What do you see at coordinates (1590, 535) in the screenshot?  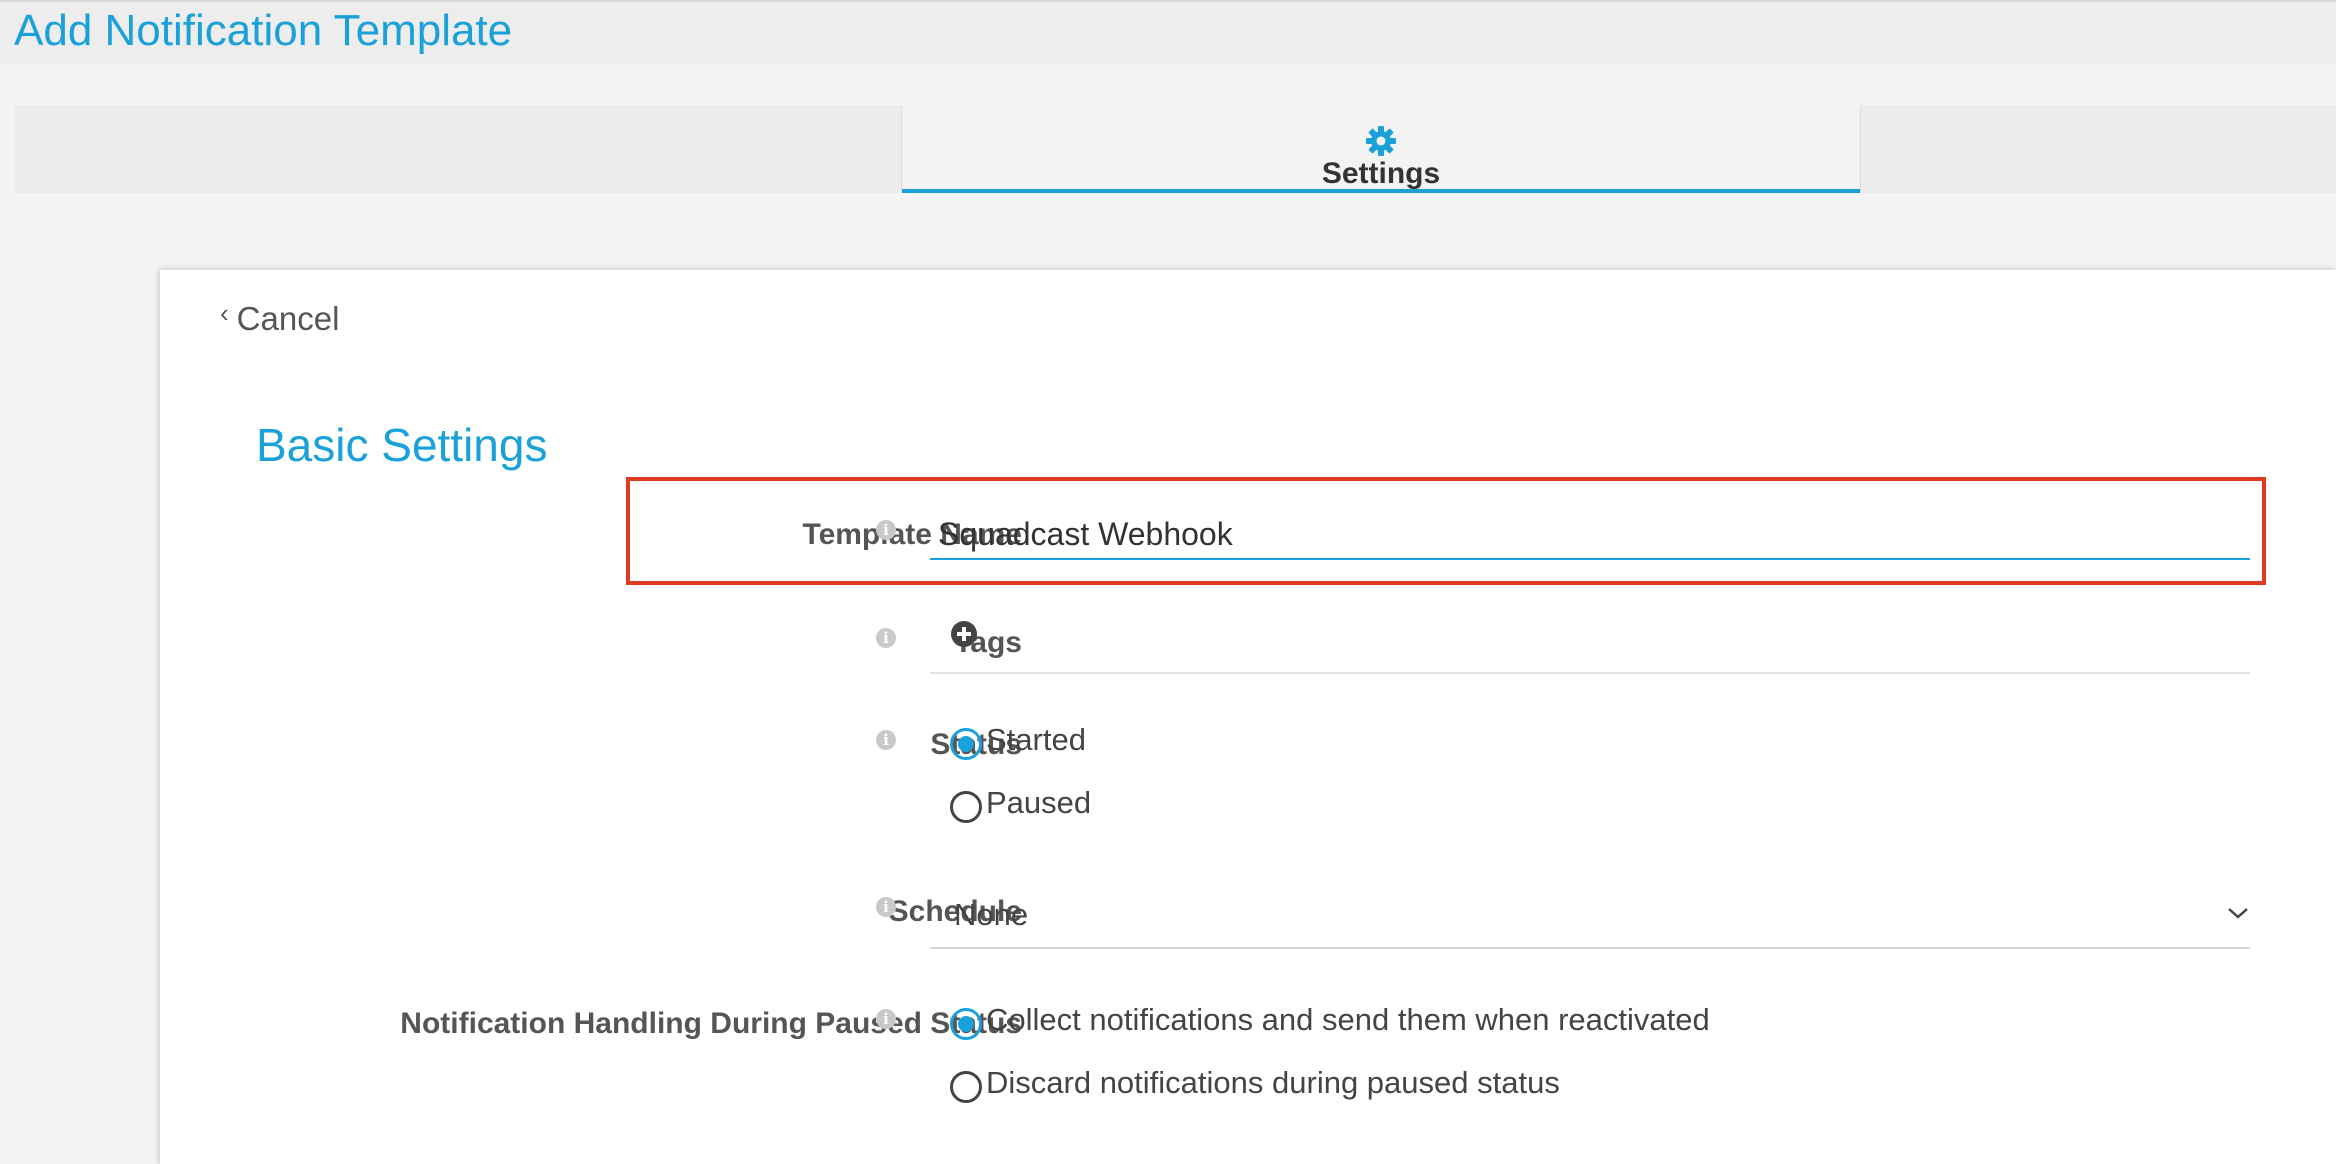 I see `template-name-input` at bounding box center [1590, 535].